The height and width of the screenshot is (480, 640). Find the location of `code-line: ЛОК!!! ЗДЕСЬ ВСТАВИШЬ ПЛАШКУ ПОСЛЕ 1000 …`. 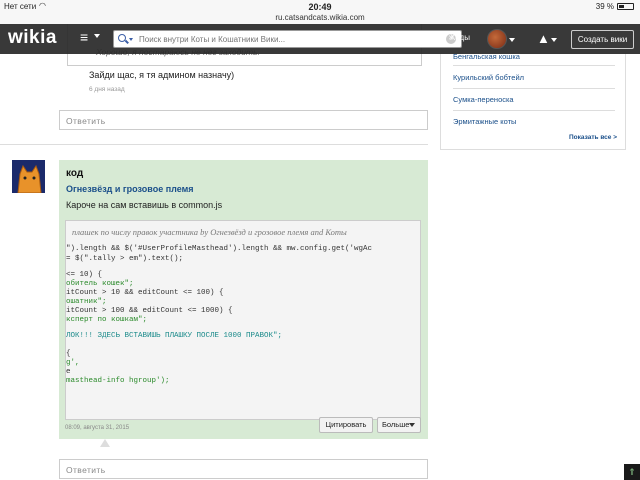

code-line: ЛОК!!! ЗДЕСЬ ВСТАВИШЬ ПЛАШКУ ПОСЛЕ 1000 … is located at coordinates (174, 336).